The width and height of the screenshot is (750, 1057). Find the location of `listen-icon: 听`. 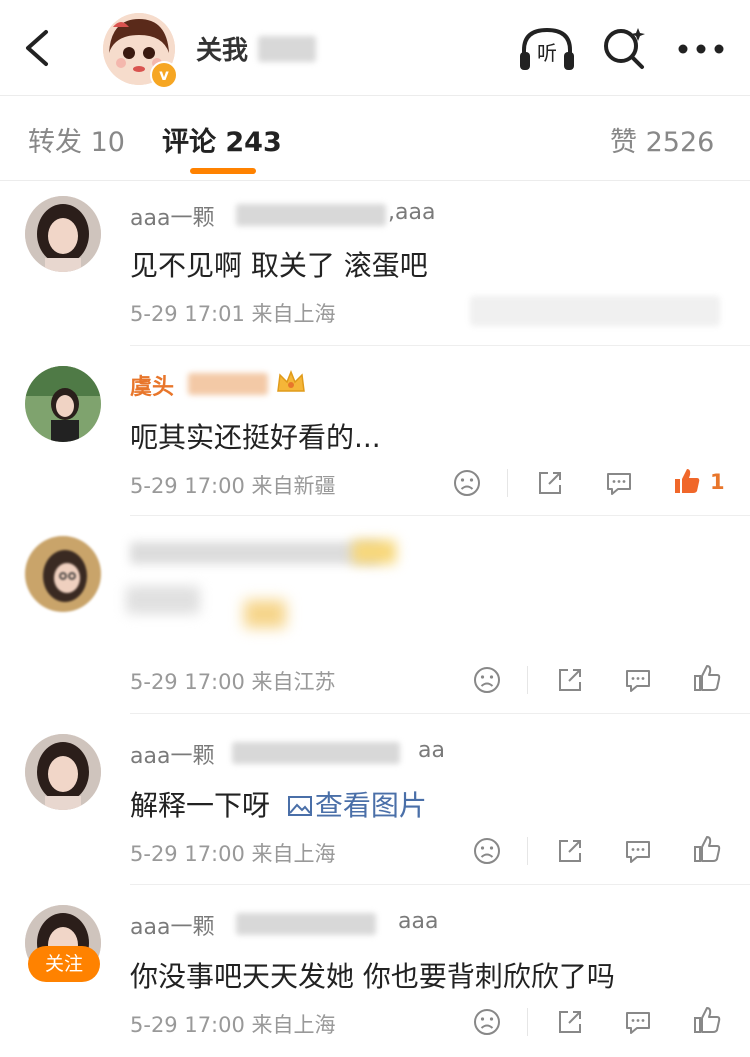

listen-icon: 听 is located at coordinates (547, 49).